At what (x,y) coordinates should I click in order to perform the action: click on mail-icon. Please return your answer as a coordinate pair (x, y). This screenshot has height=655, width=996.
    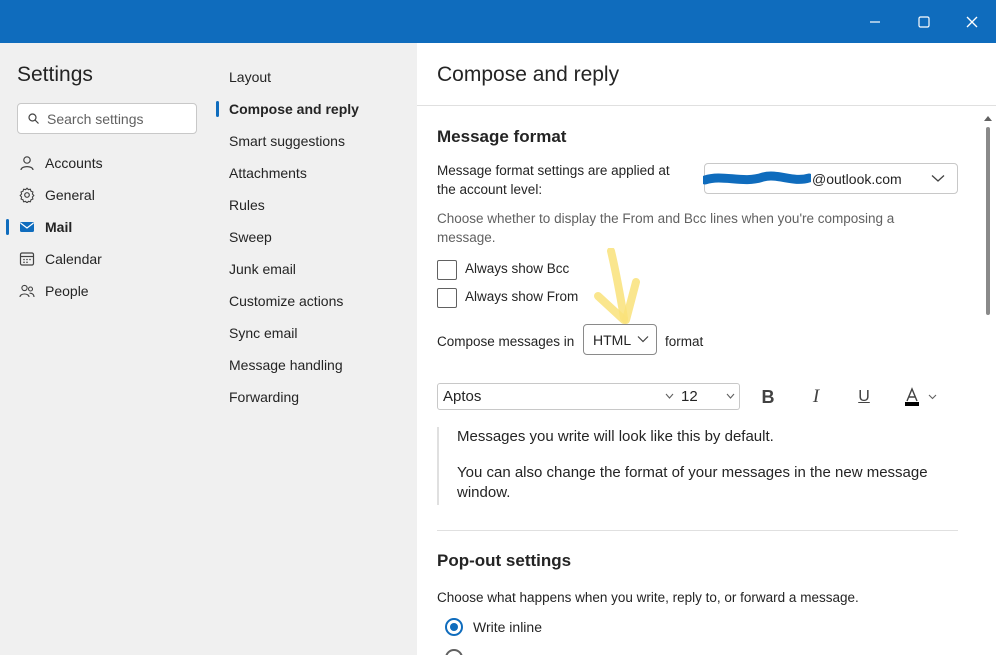
    Looking at the image, I should click on (27, 227).